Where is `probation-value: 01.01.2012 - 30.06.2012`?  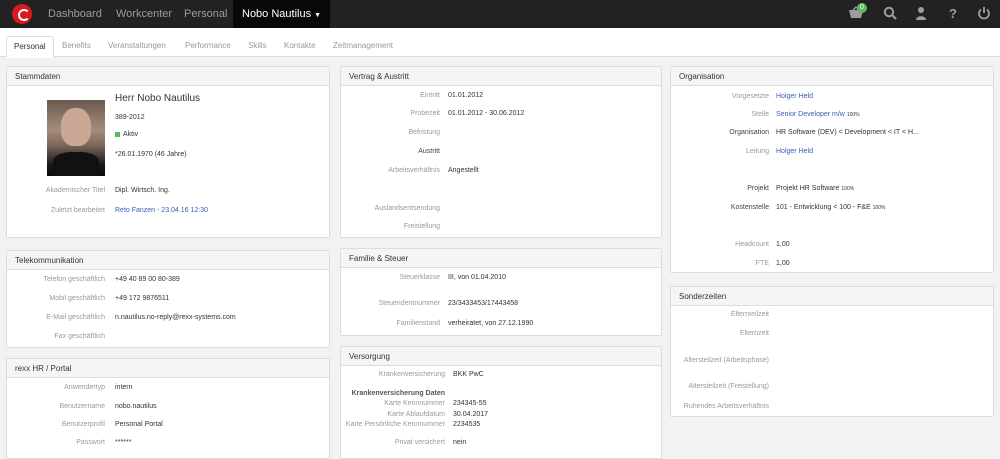 probation-value: 01.01.2012 - 30.06.2012 is located at coordinates (486, 113).